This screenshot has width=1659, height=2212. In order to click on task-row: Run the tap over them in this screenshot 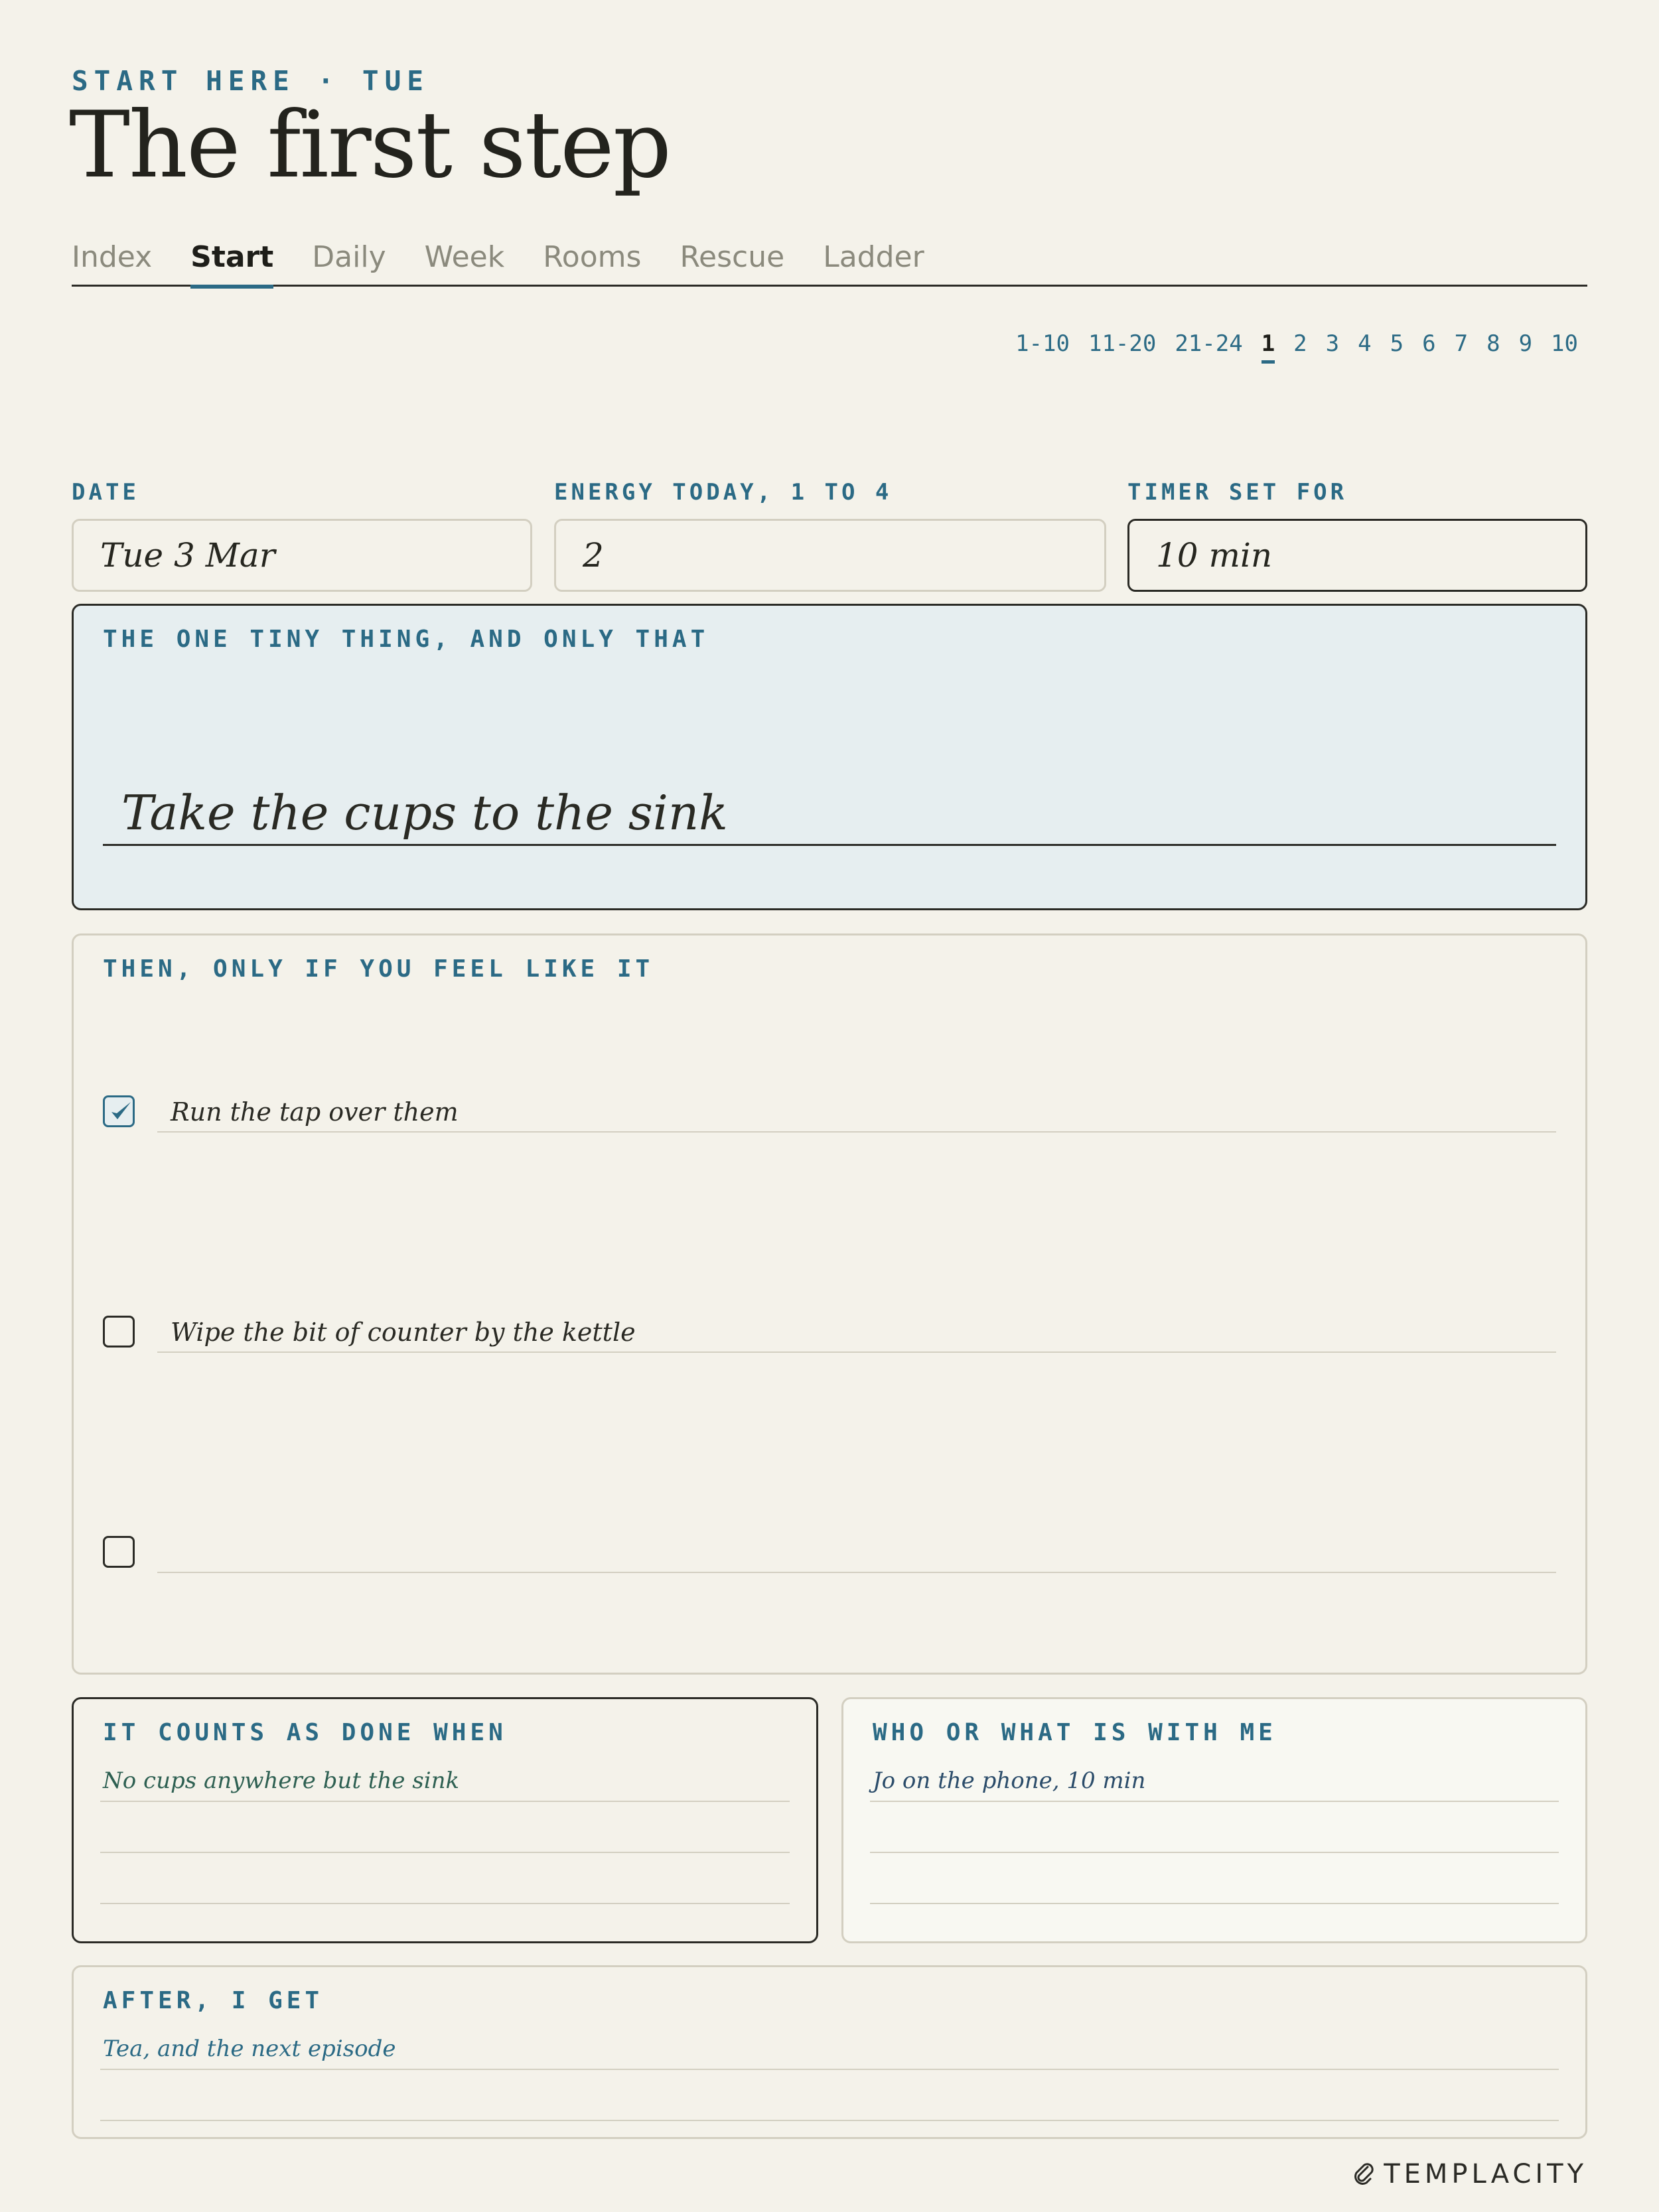, I will do `click(829, 1112)`.